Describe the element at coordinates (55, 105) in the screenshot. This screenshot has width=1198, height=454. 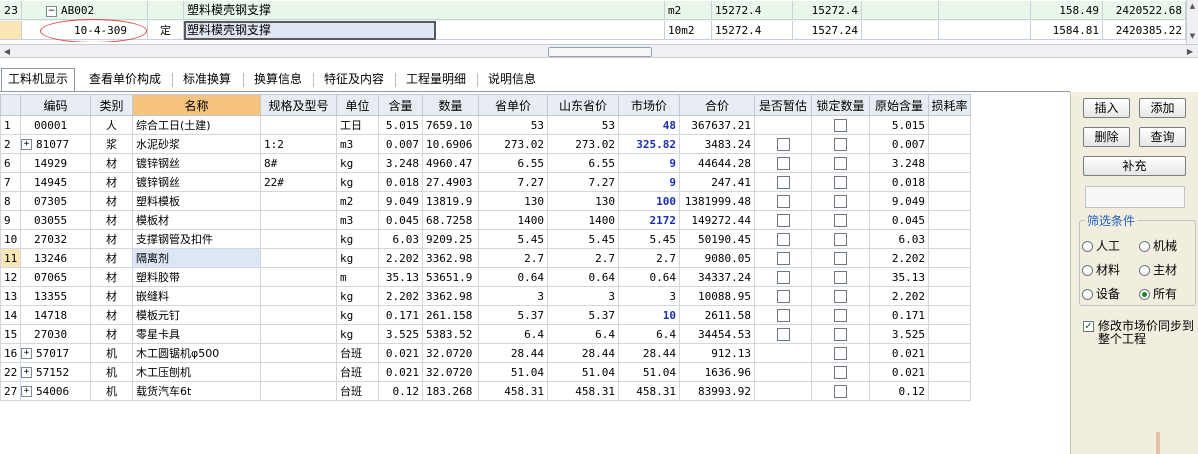
I see `header-code: 编码` at that location.